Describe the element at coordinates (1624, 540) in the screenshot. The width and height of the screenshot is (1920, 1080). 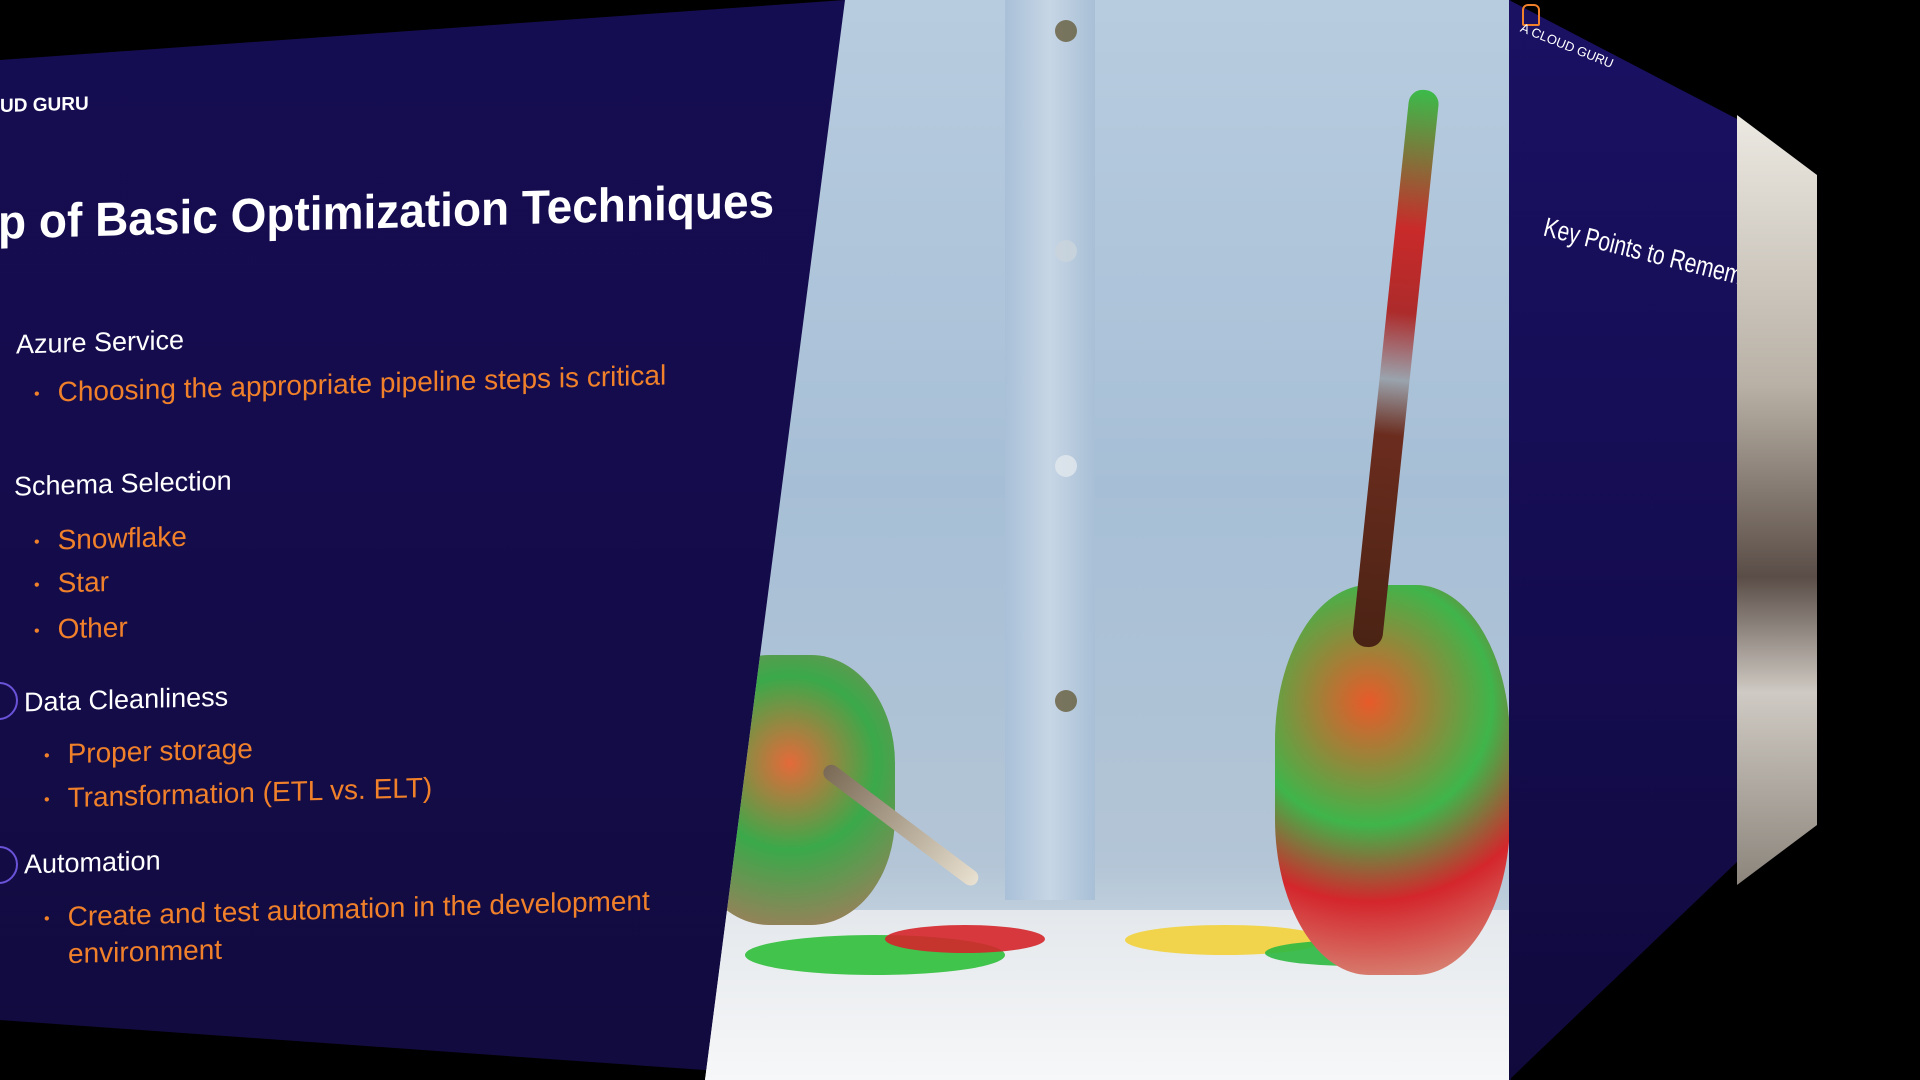
I see `right-slide-panel` at that location.